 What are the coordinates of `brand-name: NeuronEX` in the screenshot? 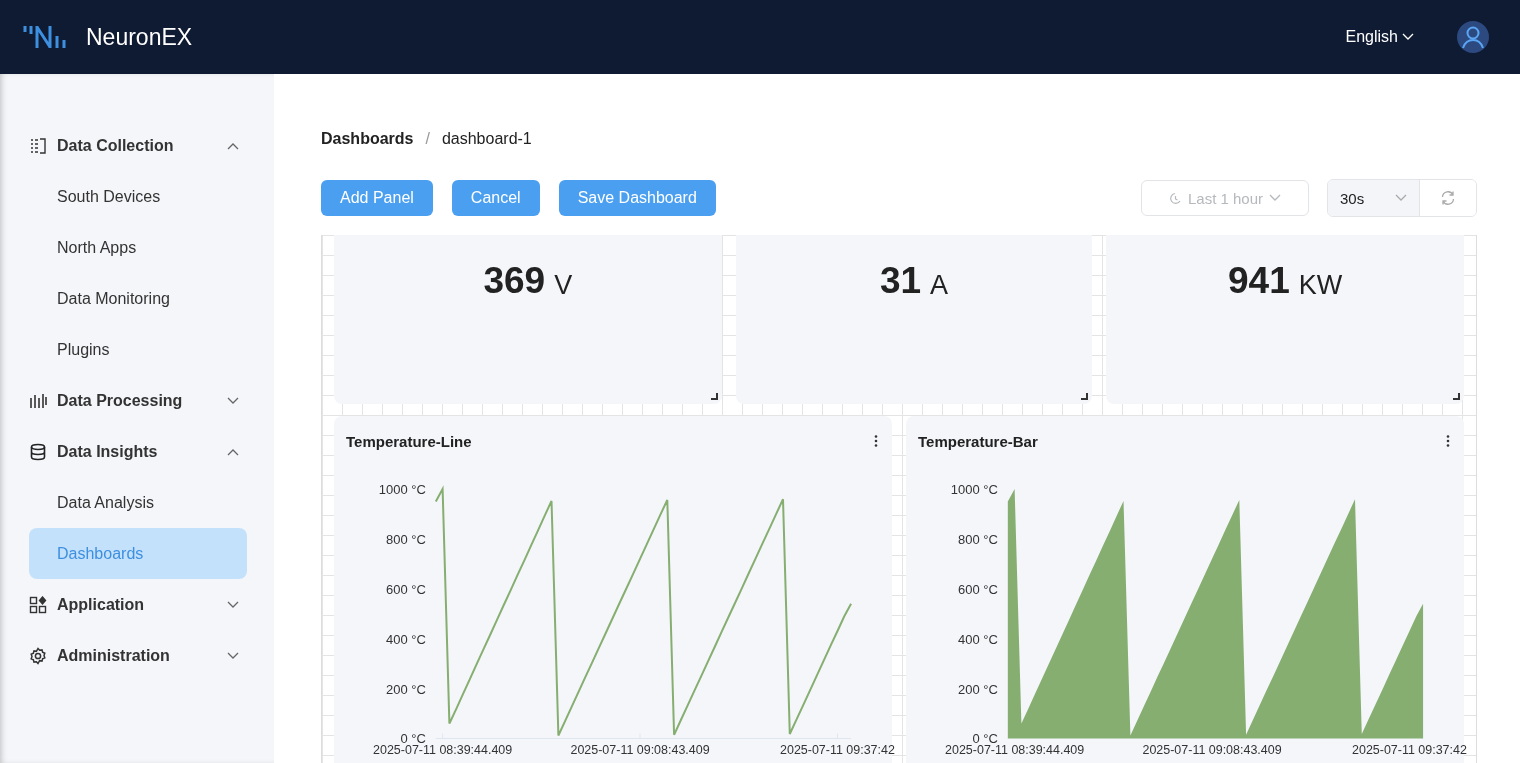 It's located at (139, 37).